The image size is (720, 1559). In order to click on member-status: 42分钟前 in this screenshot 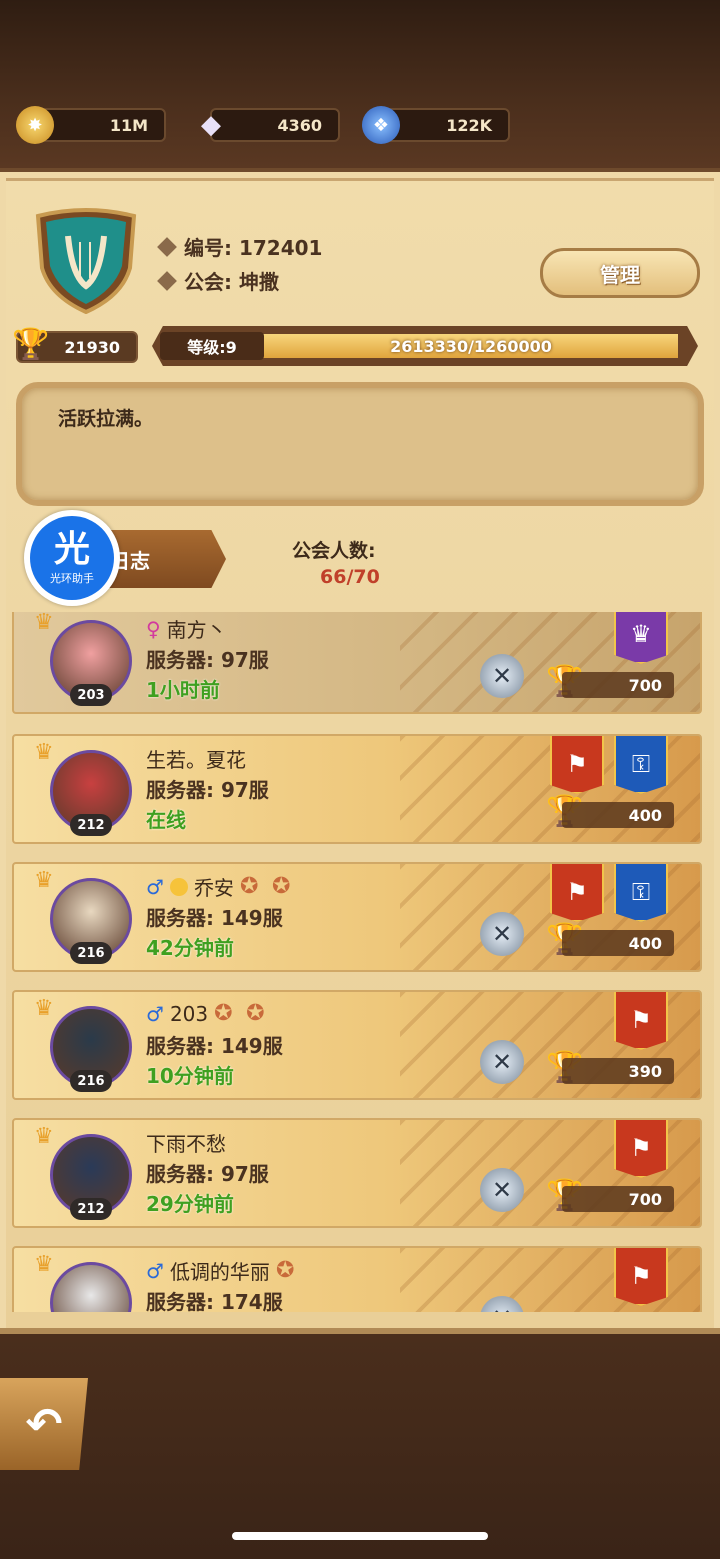, I will do `click(190, 948)`.